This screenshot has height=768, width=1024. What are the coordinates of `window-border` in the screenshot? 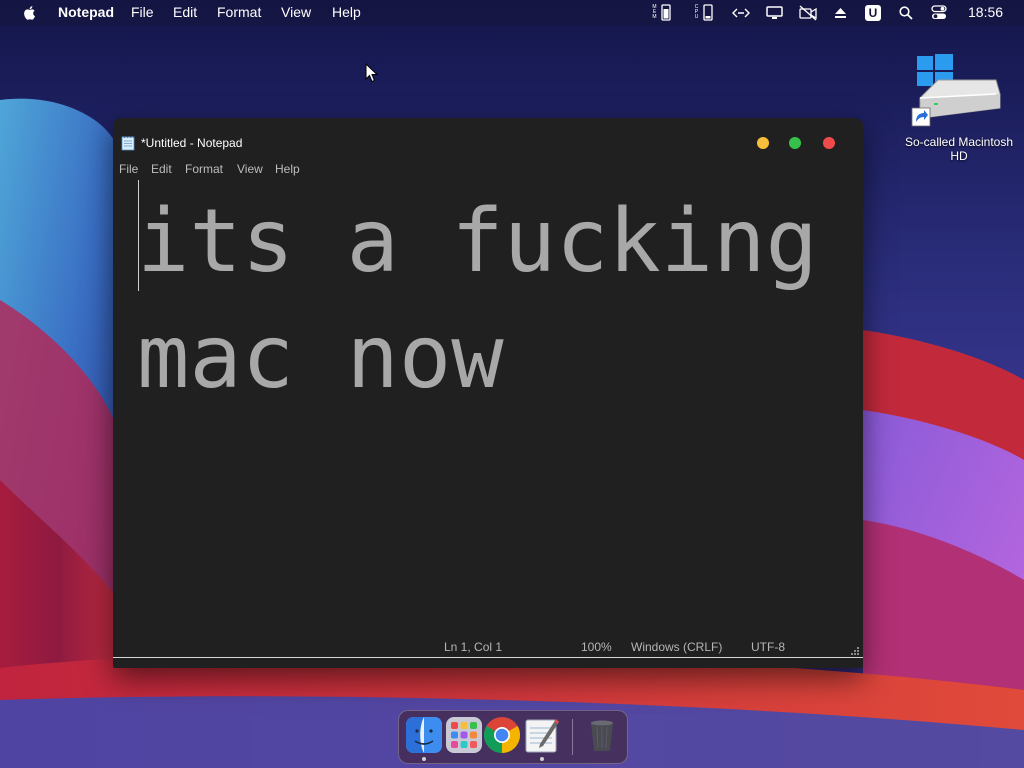 It's located at (488, 657).